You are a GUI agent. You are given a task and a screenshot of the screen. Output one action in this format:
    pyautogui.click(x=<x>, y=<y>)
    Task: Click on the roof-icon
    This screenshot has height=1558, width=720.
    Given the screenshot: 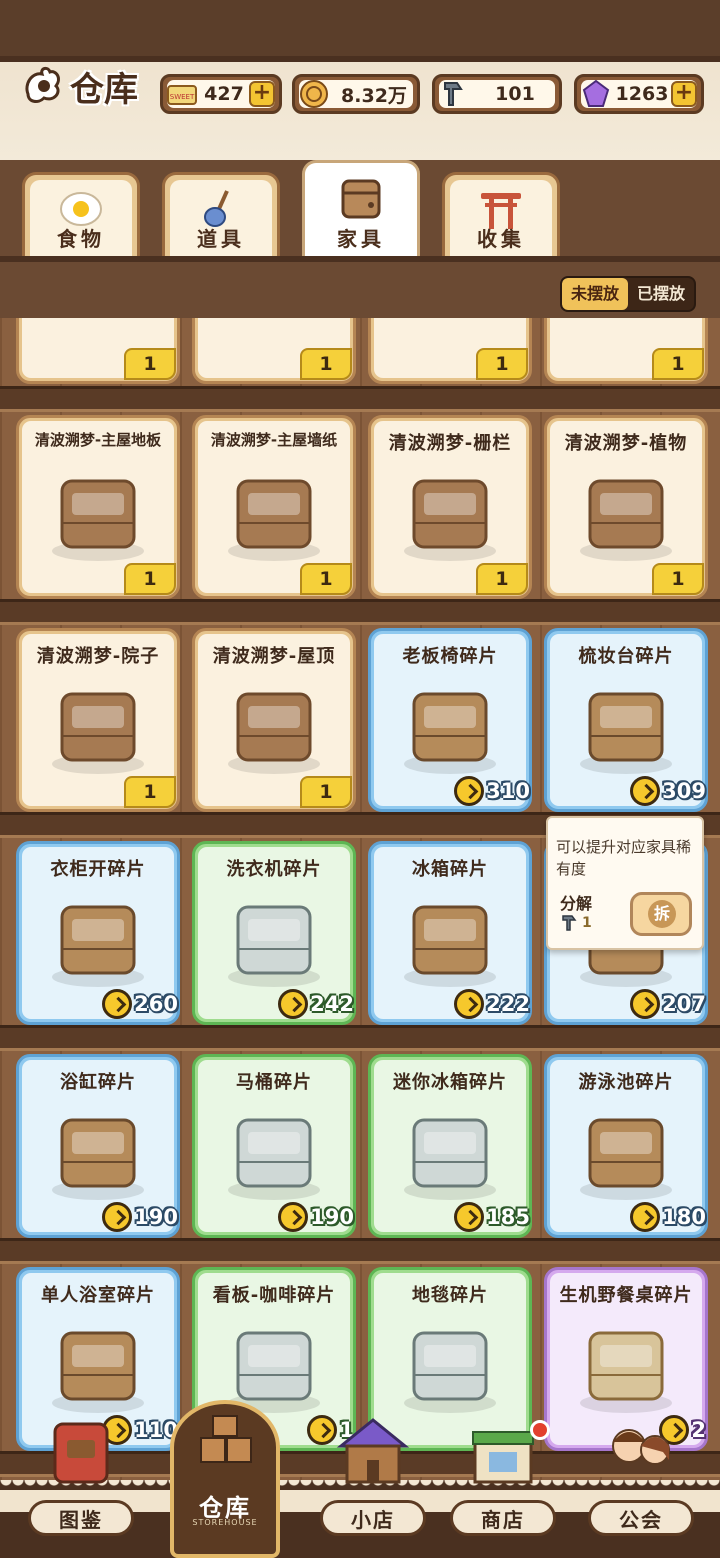 What is the action you would take?
    pyautogui.click(x=274, y=733)
    